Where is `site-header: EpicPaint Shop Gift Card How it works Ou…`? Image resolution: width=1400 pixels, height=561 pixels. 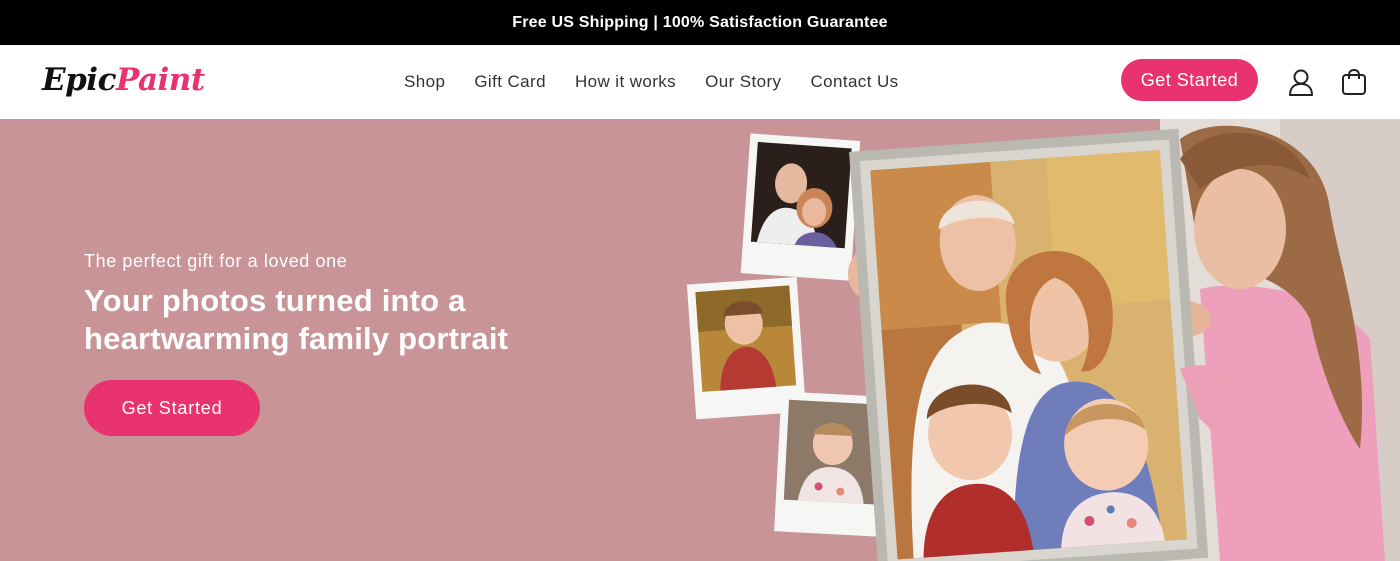 site-header: EpicPaint Shop Gift Card How it works Ou… is located at coordinates (700, 82).